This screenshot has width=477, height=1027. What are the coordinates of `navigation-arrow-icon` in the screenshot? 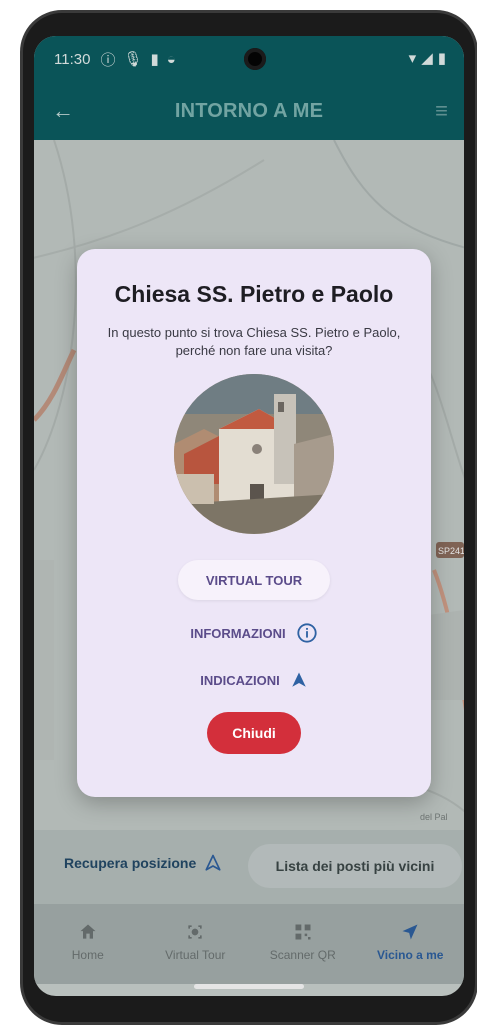 It's located at (298, 679).